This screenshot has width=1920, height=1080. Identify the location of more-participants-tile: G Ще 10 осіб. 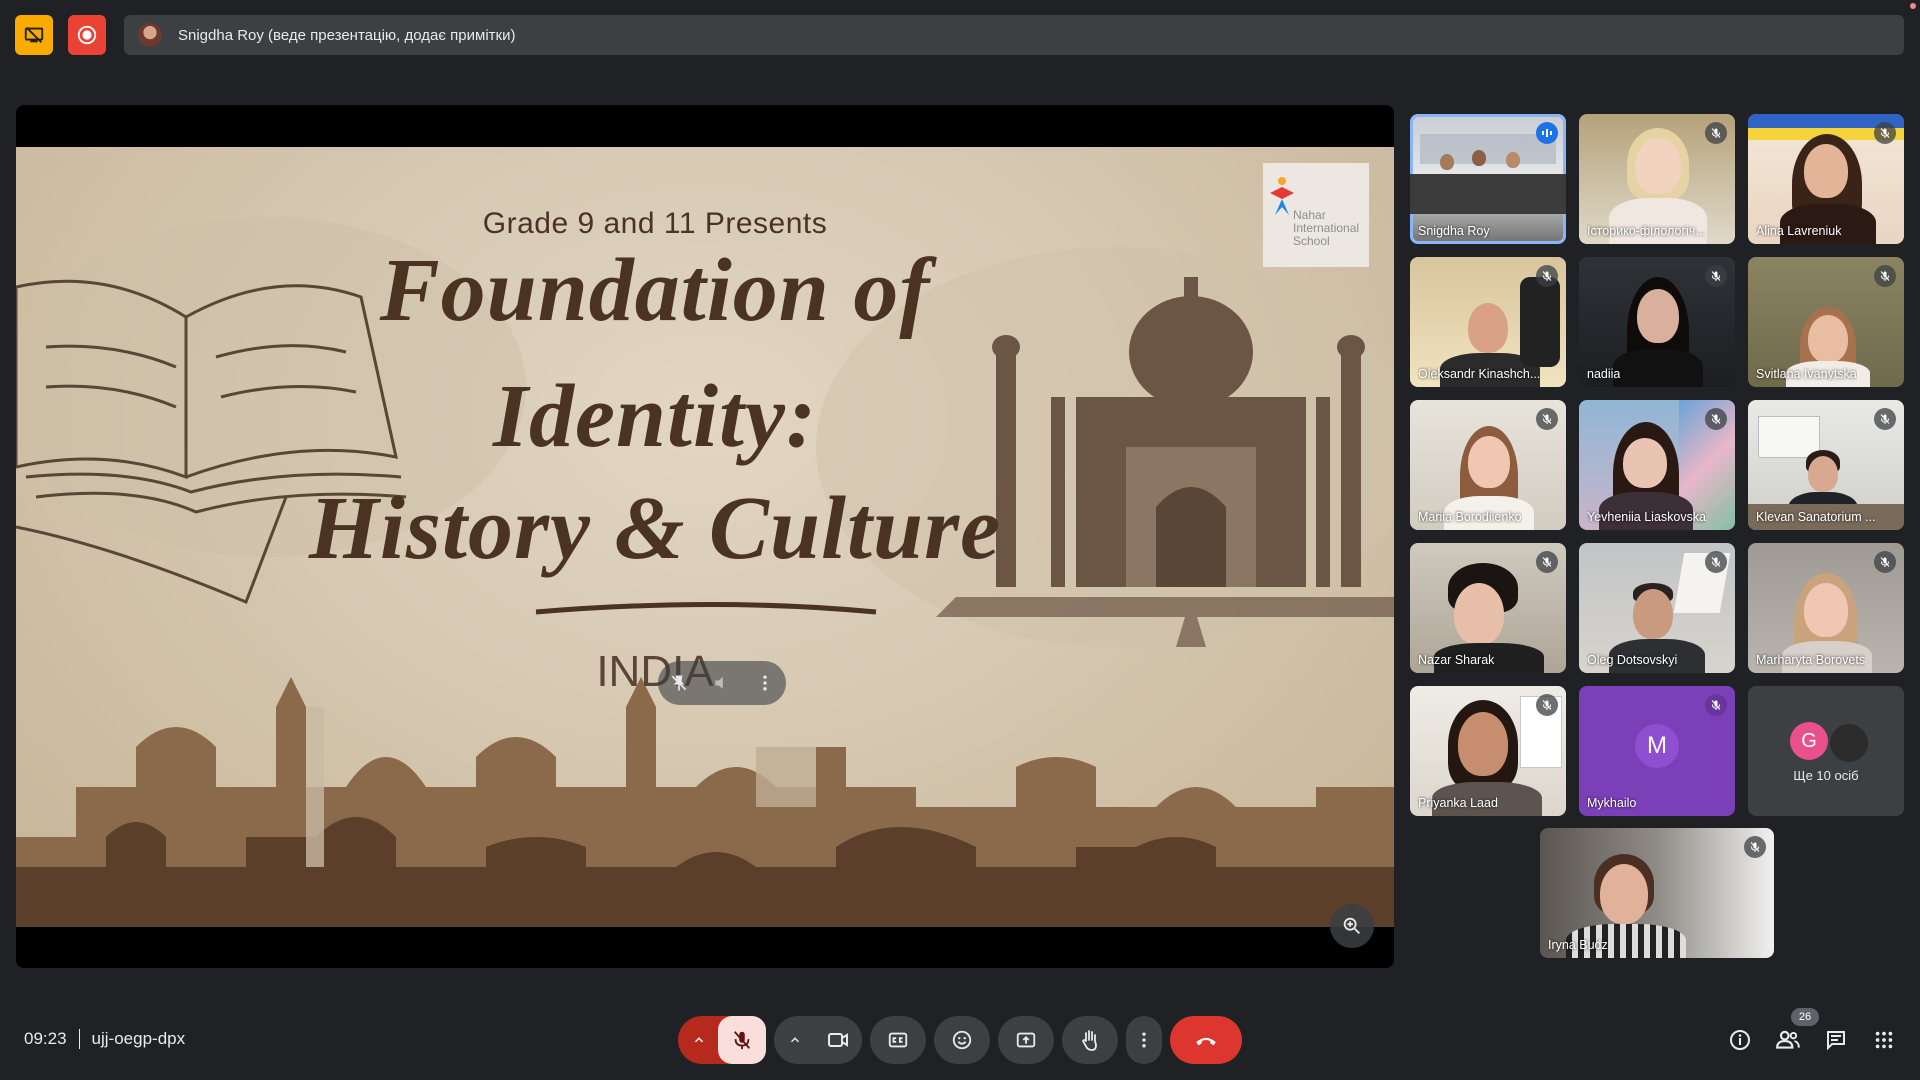
(1826, 751).